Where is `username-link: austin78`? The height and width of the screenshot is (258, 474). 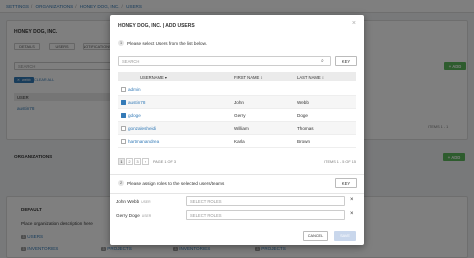 username-link: austin78 is located at coordinates (136, 102).